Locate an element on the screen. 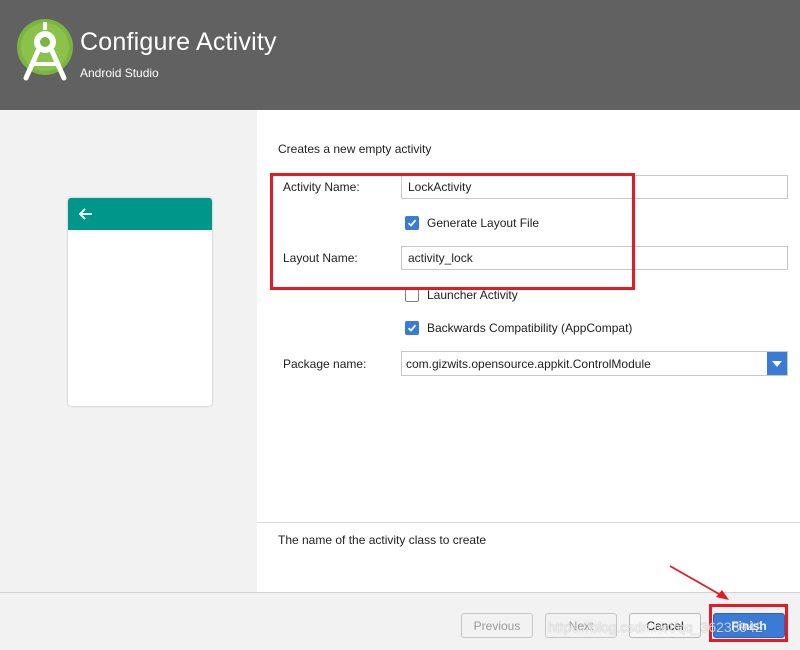  launcher-activity-label: Launcher Activity is located at coordinates (472, 295).